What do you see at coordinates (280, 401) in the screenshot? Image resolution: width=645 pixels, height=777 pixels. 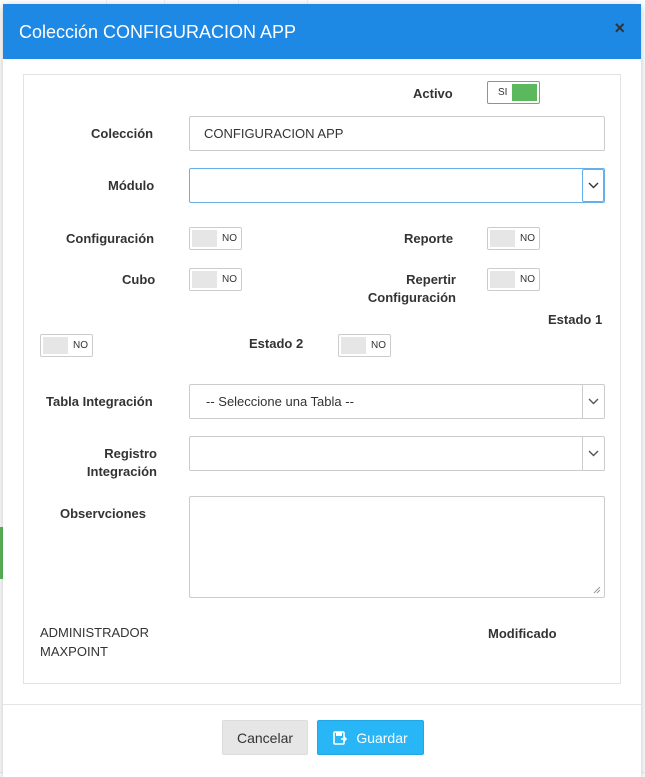 I see `tabla-integracion-value: -- Seleccione una Tabla --` at bounding box center [280, 401].